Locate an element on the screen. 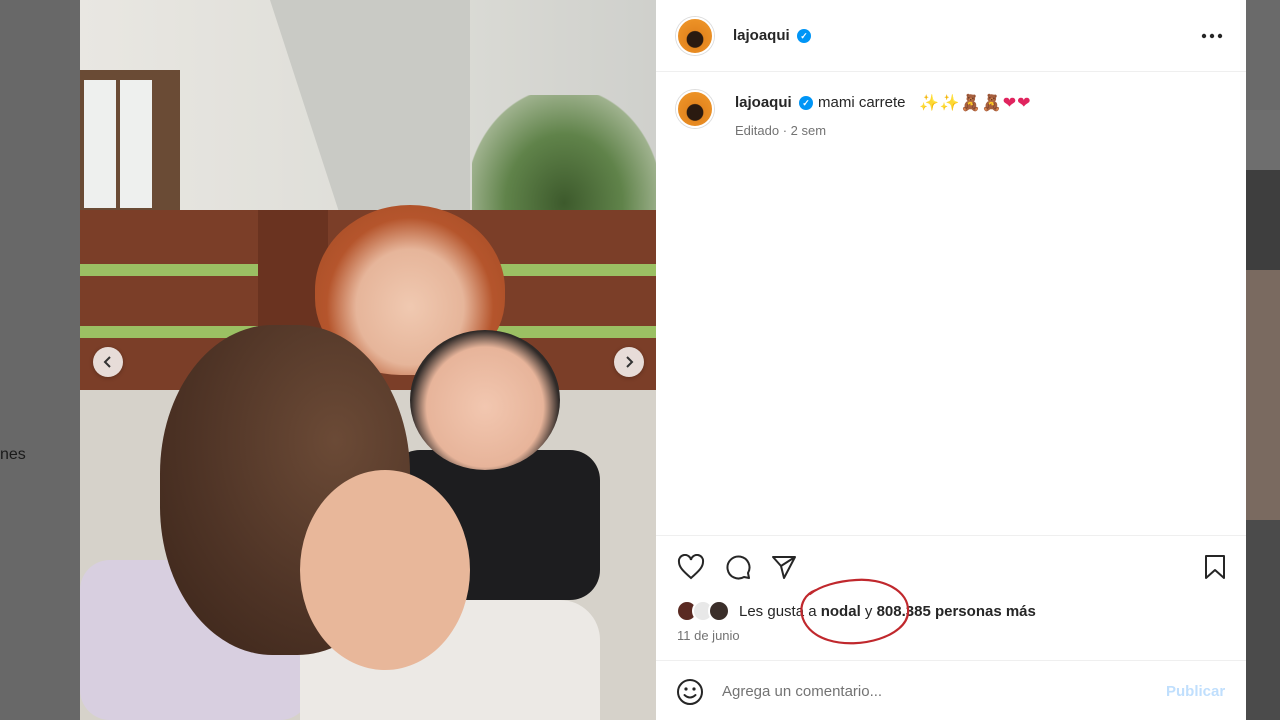  previous-photo-button is located at coordinates (108, 362).